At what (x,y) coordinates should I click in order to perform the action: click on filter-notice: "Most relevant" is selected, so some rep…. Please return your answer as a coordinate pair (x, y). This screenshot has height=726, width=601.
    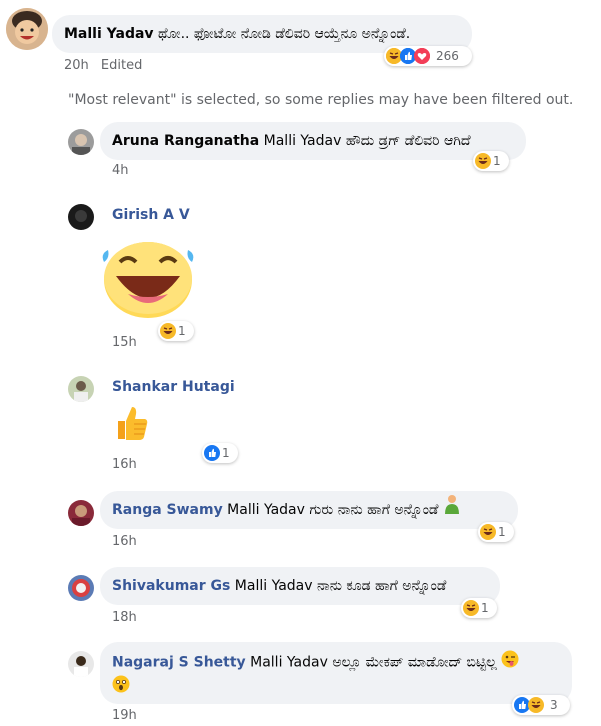
    Looking at the image, I should click on (321, 100).